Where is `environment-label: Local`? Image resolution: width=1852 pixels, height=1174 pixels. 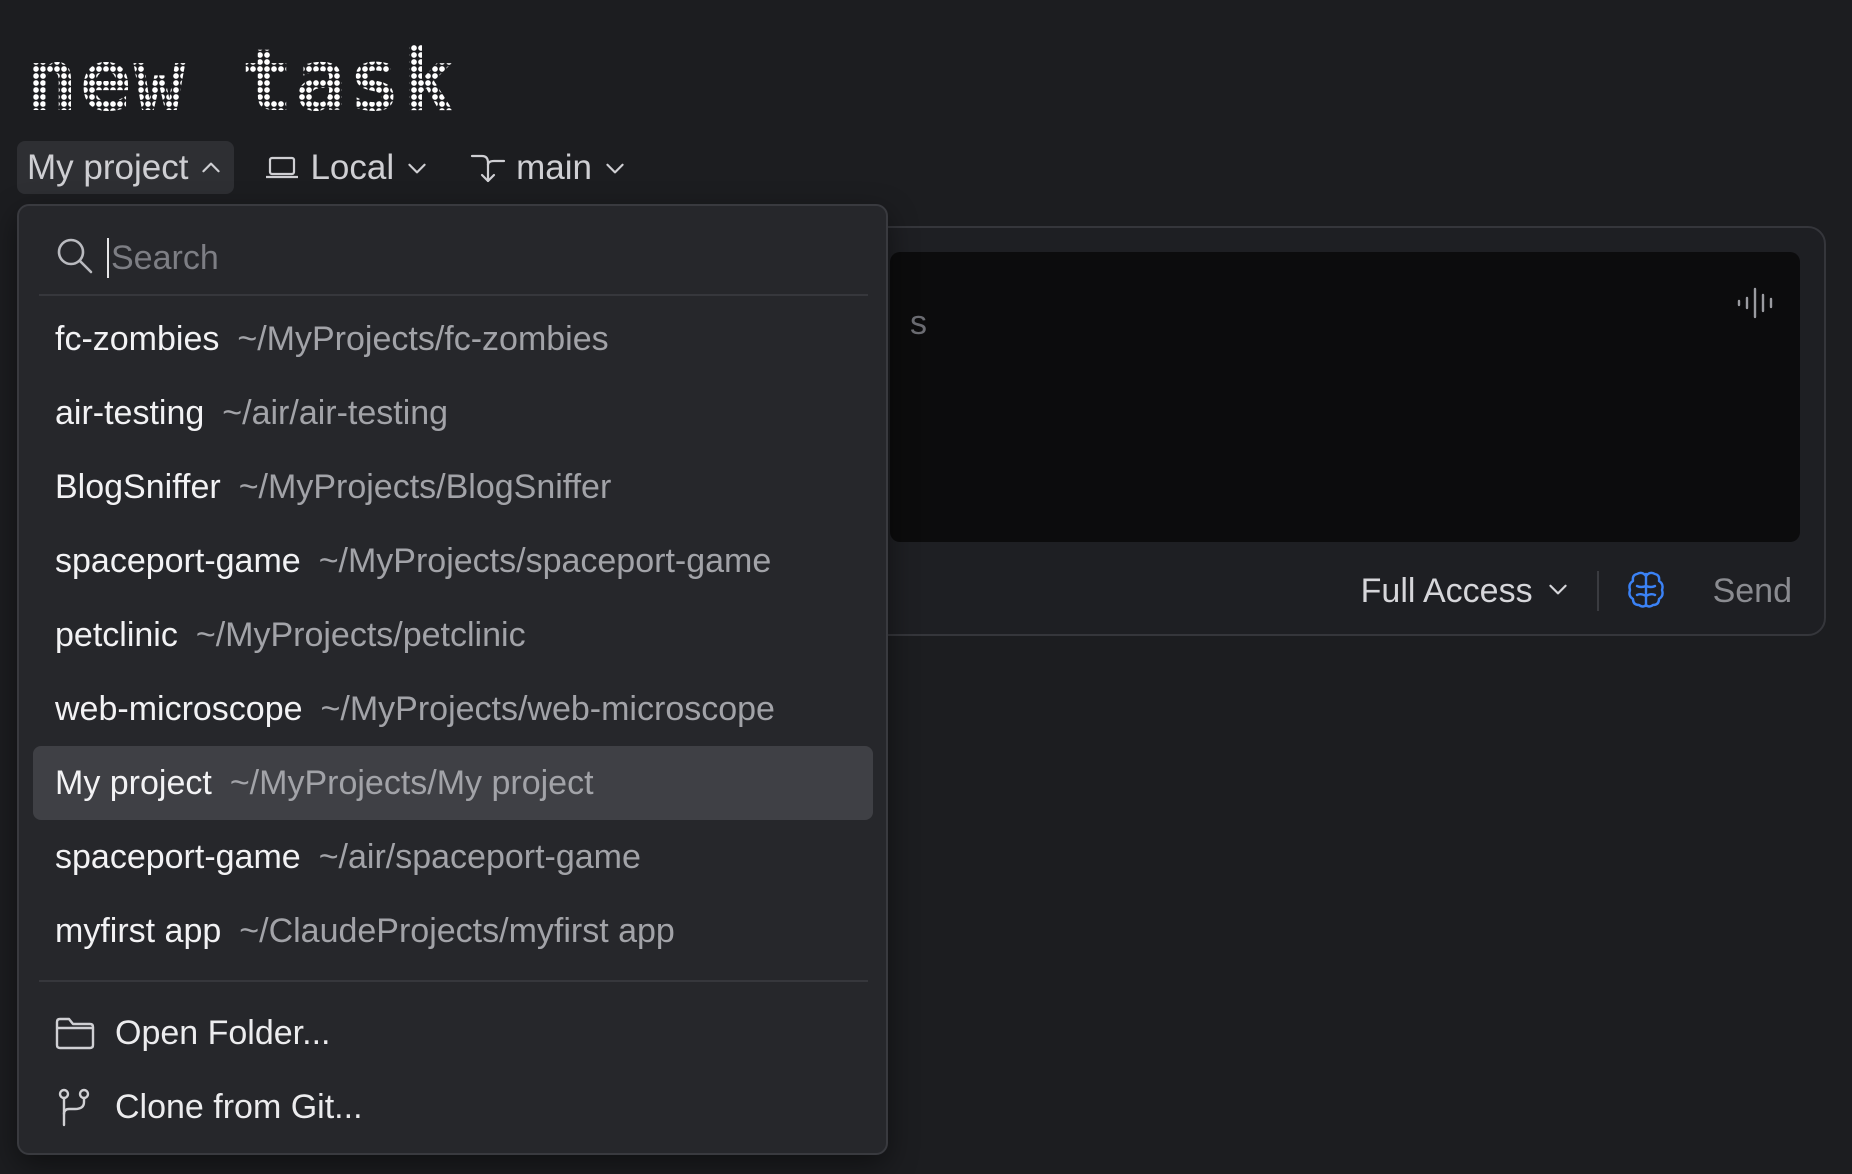
environment-label: Local is located at coordinates (352, 167).